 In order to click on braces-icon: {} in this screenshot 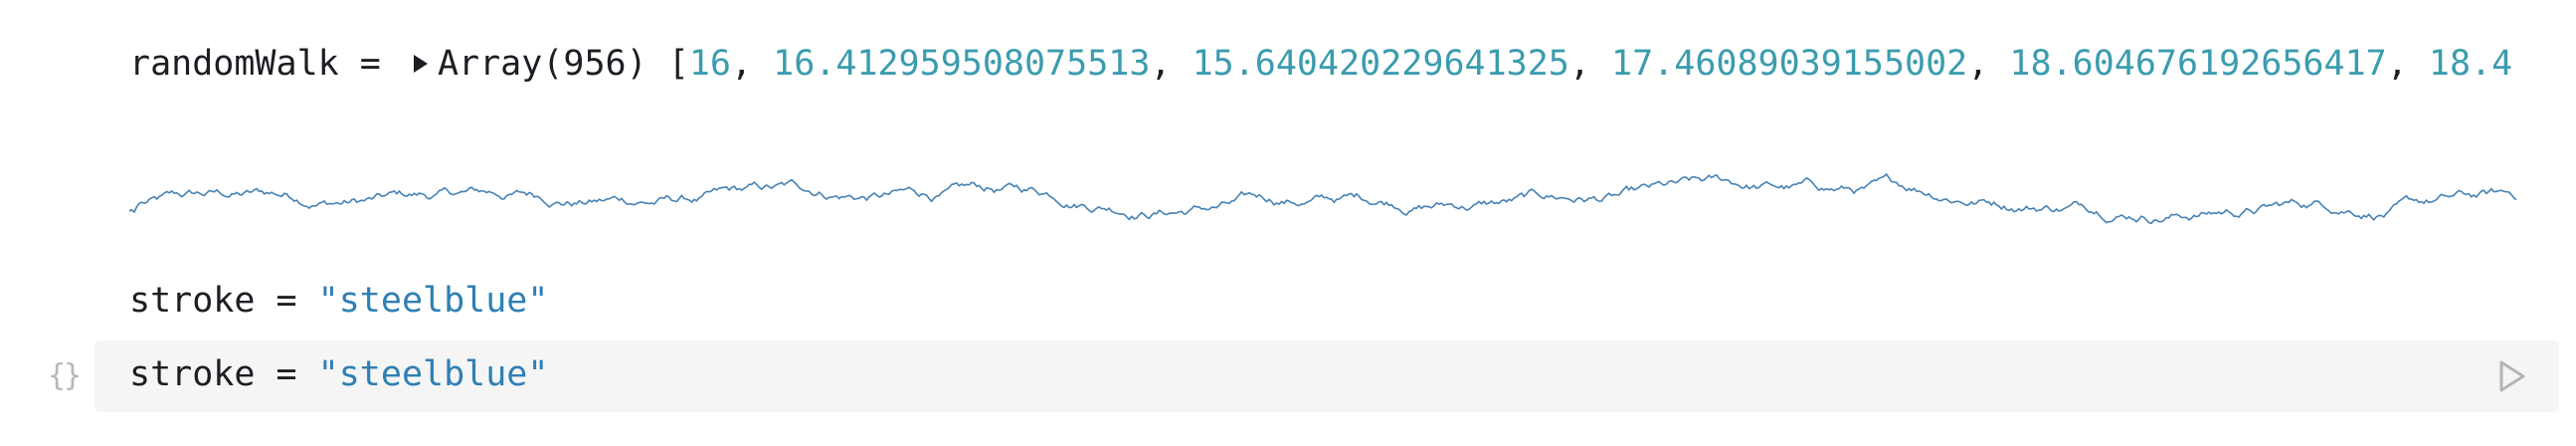, I will do `click(65, 376)`.